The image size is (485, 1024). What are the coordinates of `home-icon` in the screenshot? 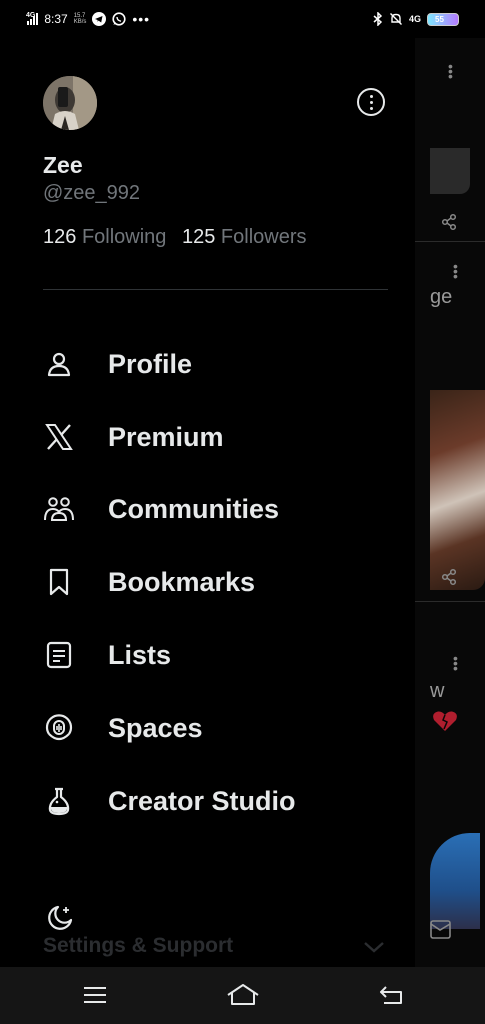 It's located at (243, 994).